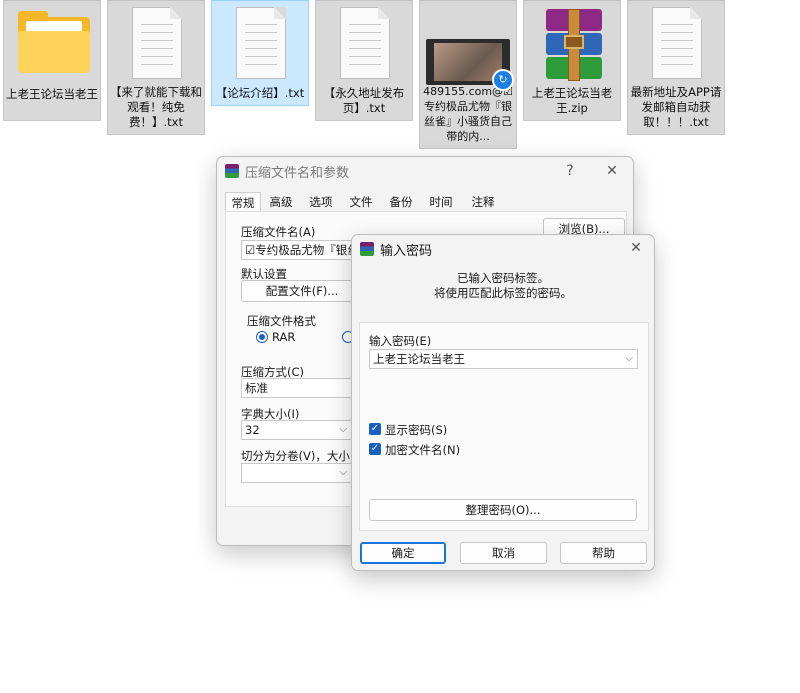 This screenshot has width=800, height=693. What do you see at coordinates (262, 337) in the screenshot?
I see `format-rar-radio` at bounding box center [262, 337].